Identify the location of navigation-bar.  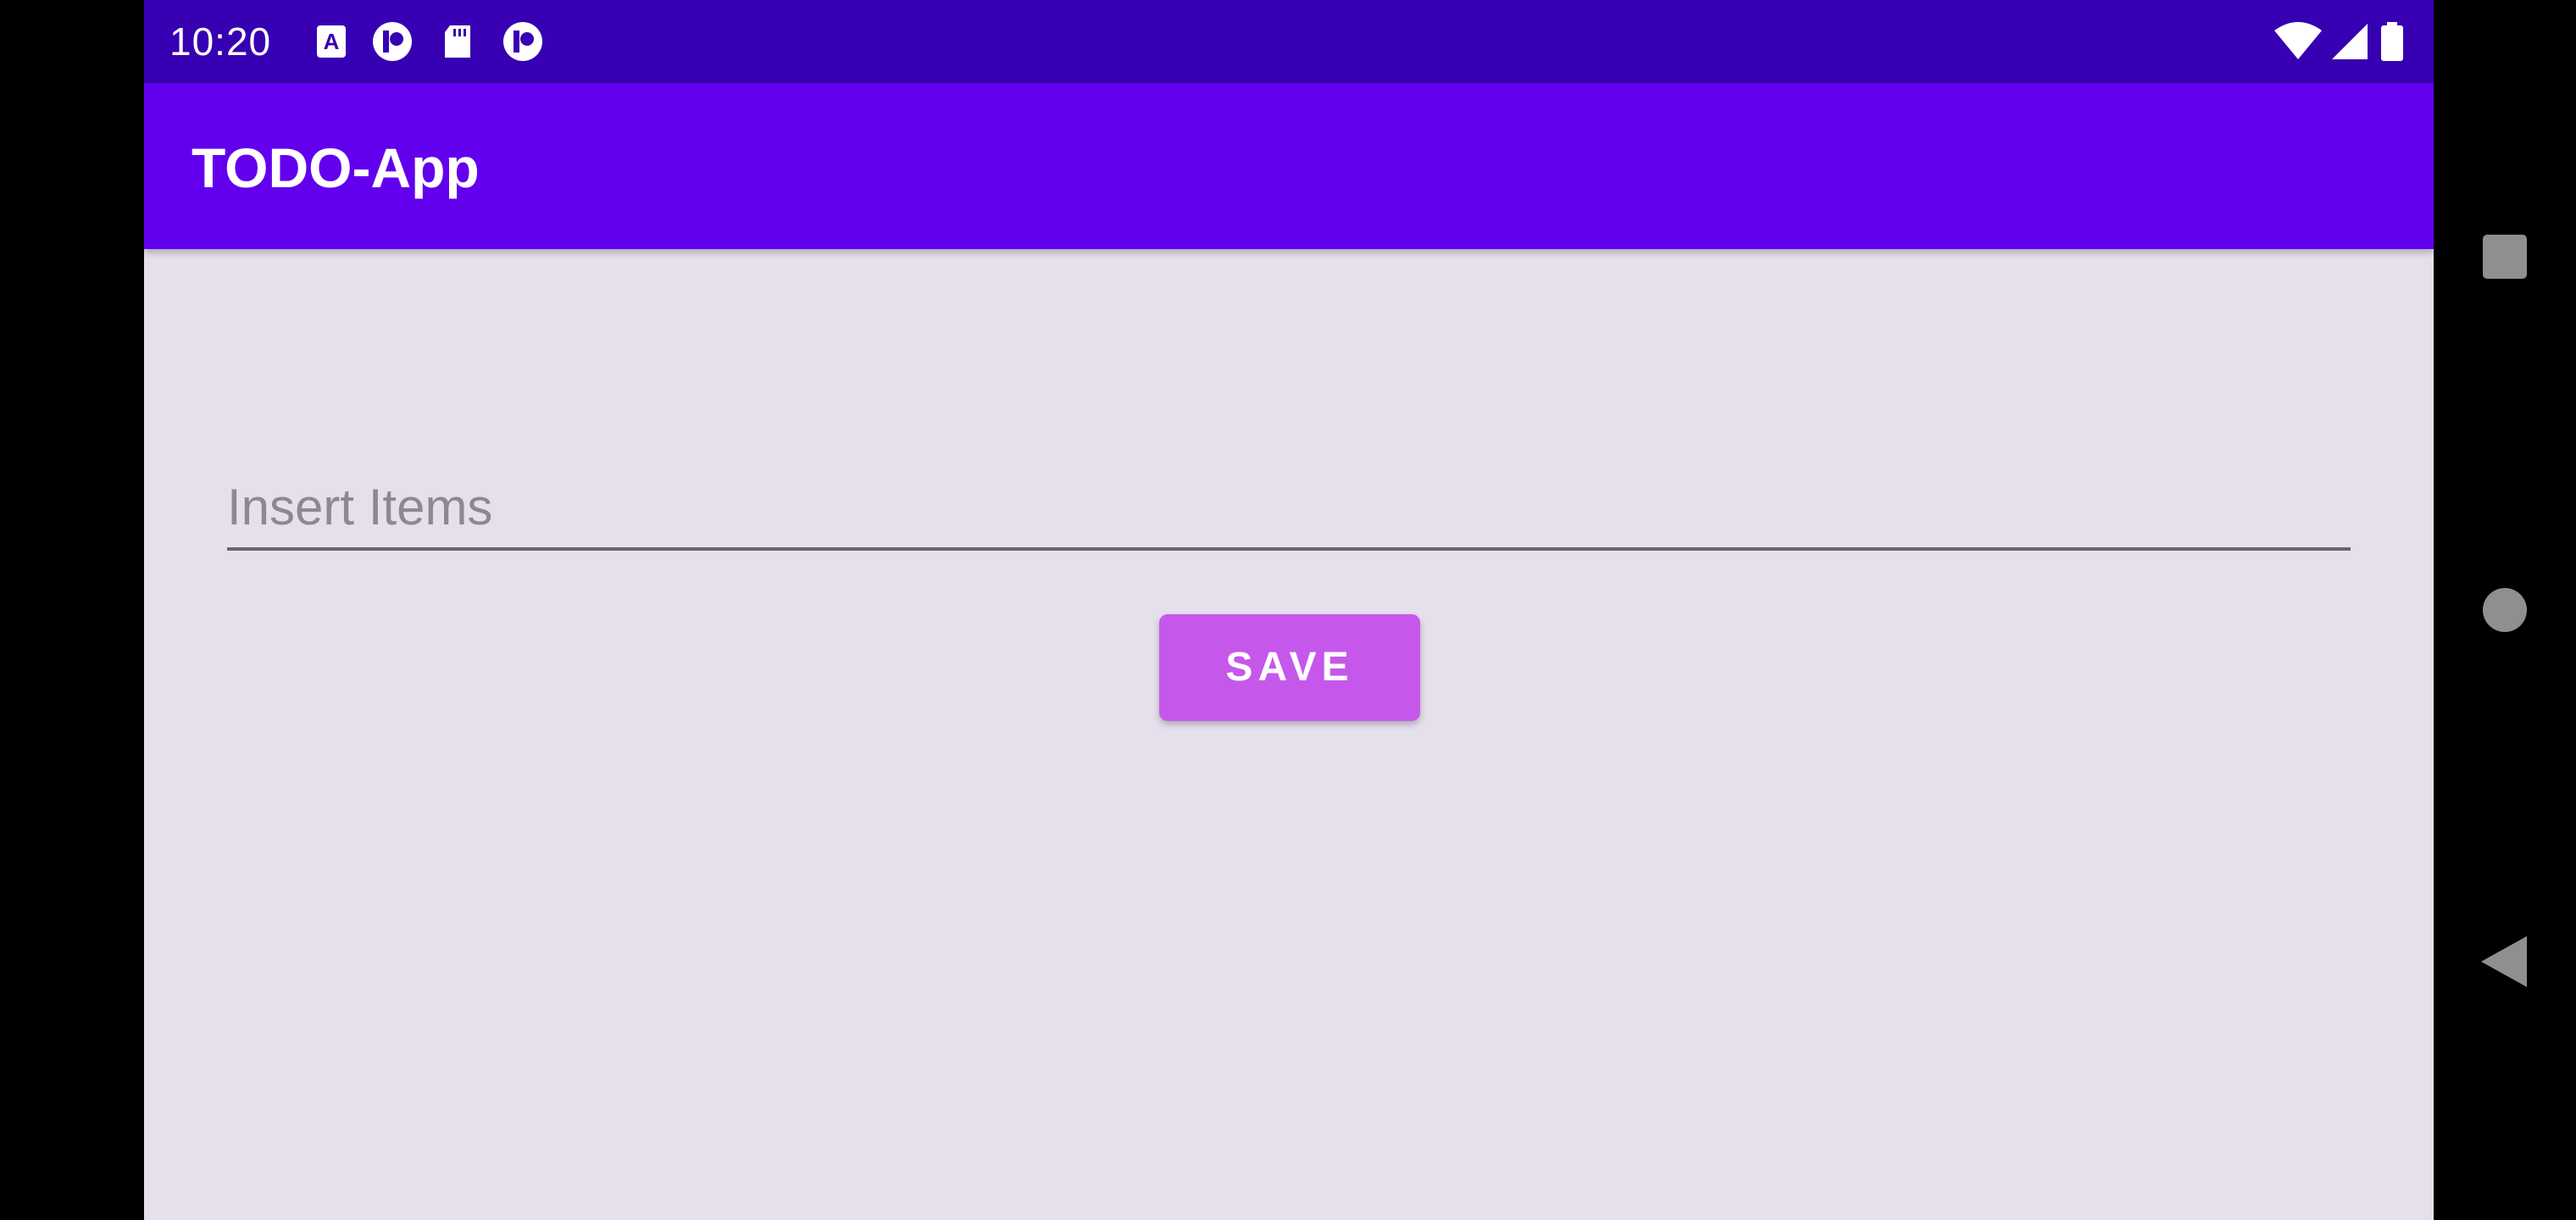
(2505, 610).